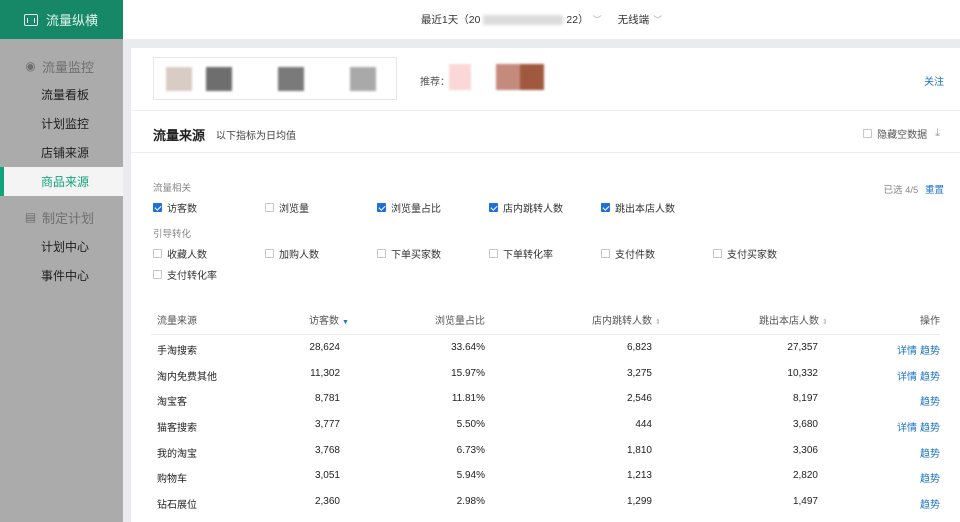  Describe the element at coordinates (324, 347) in the screenshot. I see `cell-visitors: 28,624` at that location.